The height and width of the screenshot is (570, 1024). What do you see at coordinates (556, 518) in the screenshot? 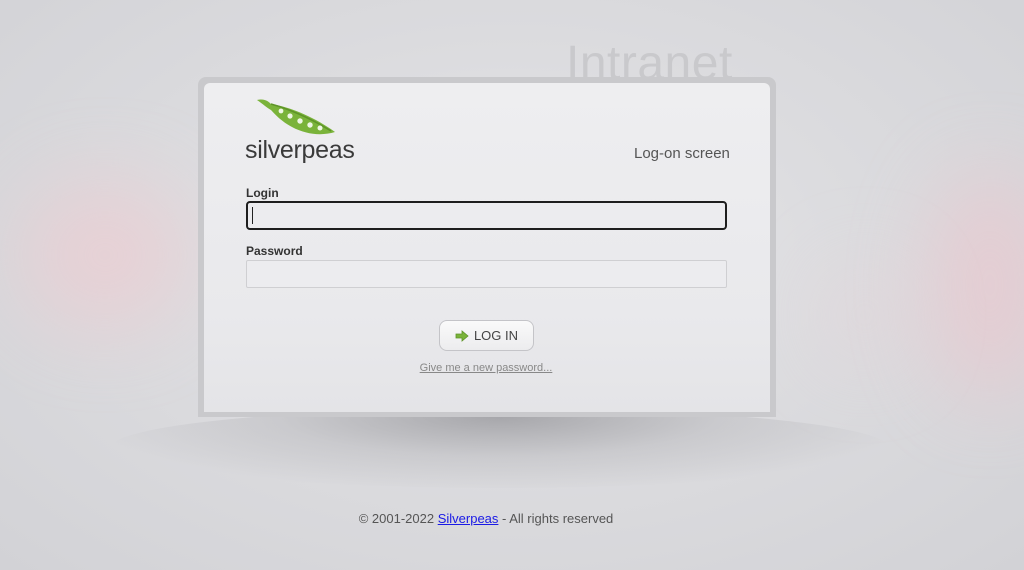
I see `footer-rights: - All rights reserved` at bounding box center [556, 518].